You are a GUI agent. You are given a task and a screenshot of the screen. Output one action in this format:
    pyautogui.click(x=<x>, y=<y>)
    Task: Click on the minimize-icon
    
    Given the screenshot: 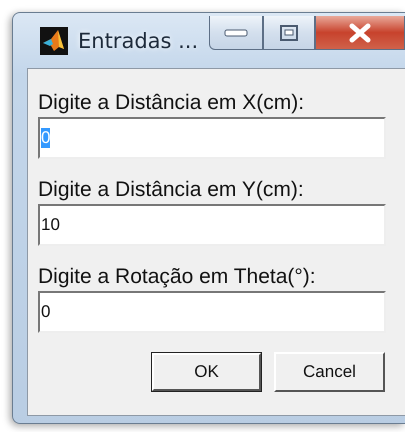 What is the action you would take?
    pyautogui.click(x=236, y=32)
    